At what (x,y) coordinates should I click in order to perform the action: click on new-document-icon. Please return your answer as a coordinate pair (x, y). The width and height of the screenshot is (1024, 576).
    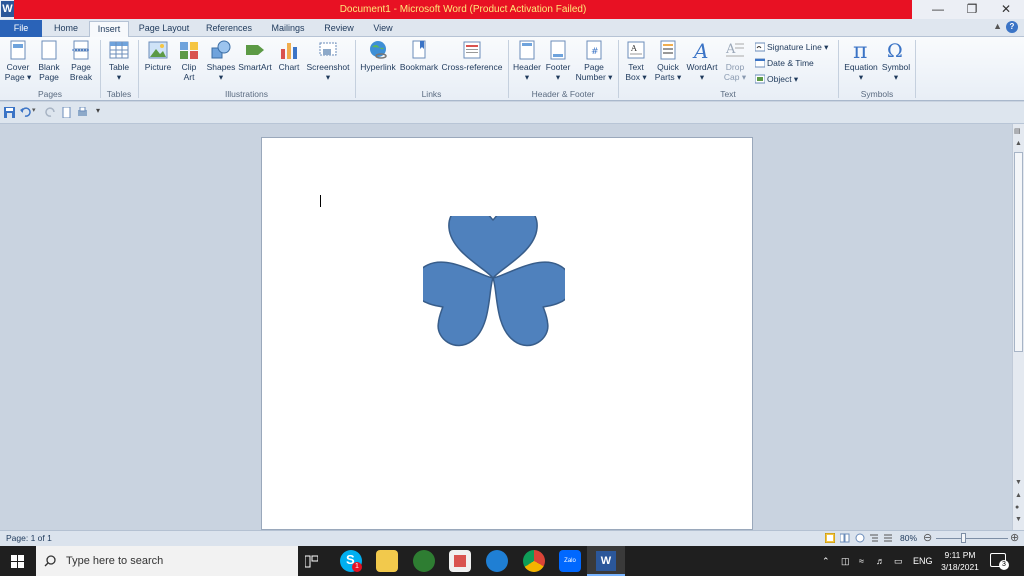
    Looking at the image, I should click on (66, 112).